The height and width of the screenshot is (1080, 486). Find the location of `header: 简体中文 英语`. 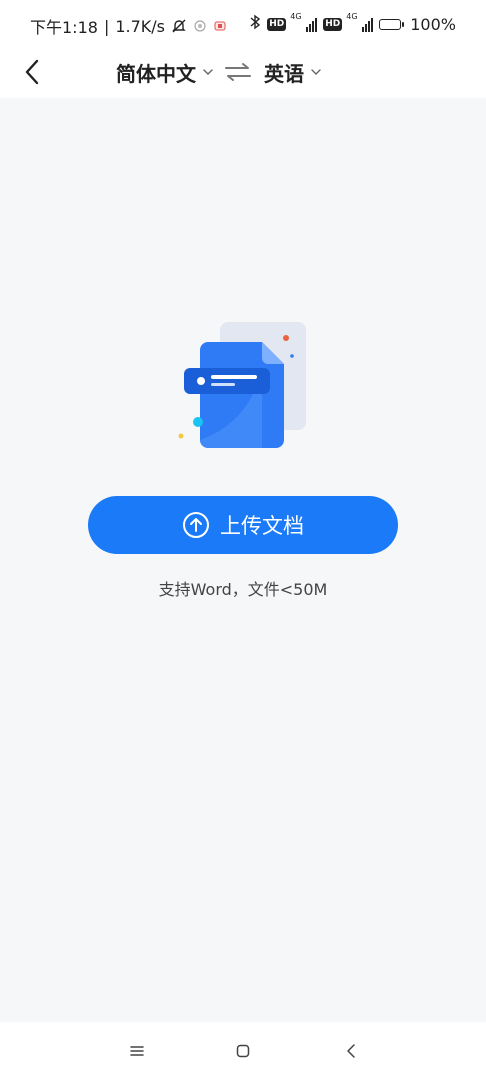

header: 简体中文 英语 is located at coordinates (243, 75).